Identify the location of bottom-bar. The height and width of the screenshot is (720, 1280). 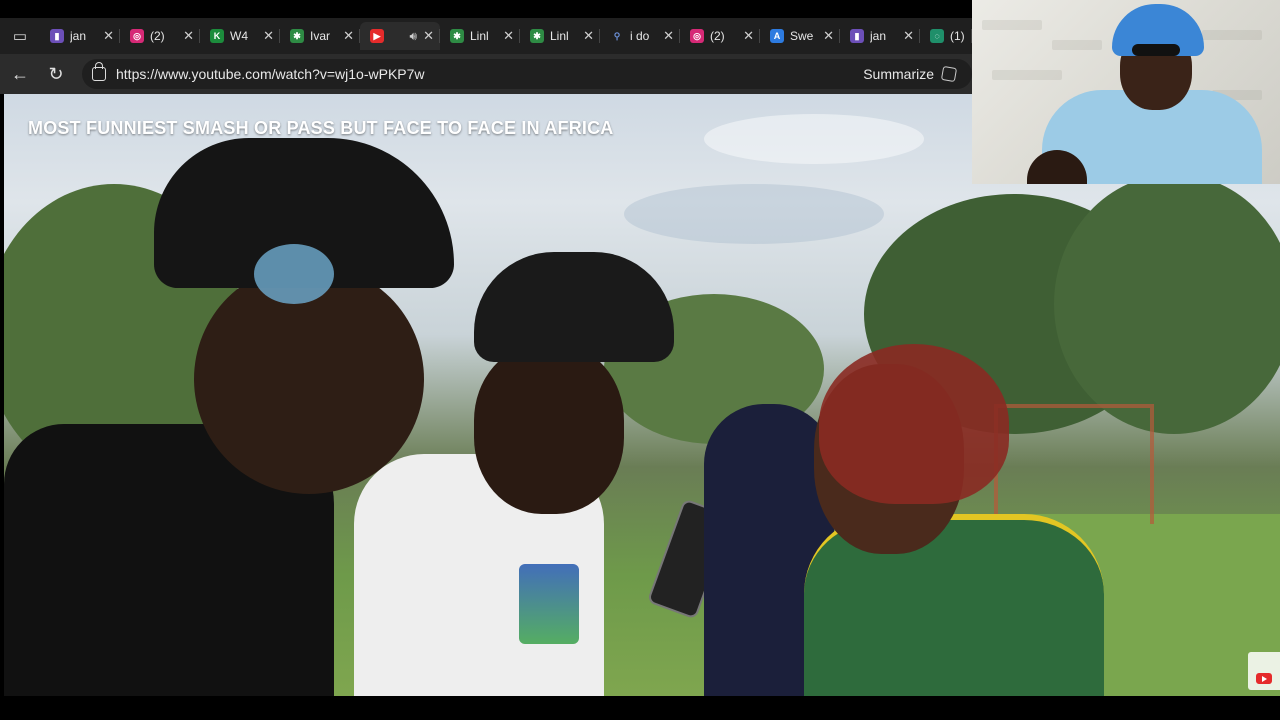
(640, 708).